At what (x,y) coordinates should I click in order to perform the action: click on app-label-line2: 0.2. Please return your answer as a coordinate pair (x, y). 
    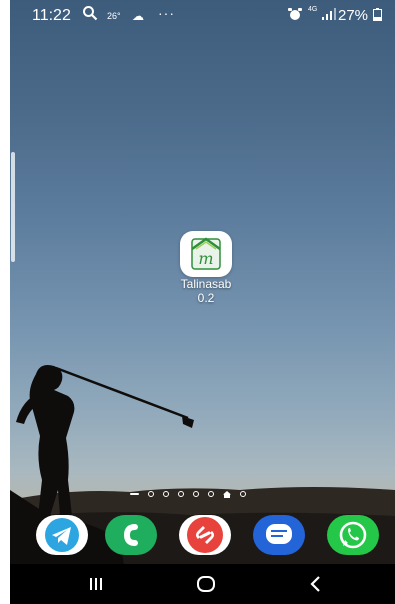
    Looking at the image, I should click on (206, 298).